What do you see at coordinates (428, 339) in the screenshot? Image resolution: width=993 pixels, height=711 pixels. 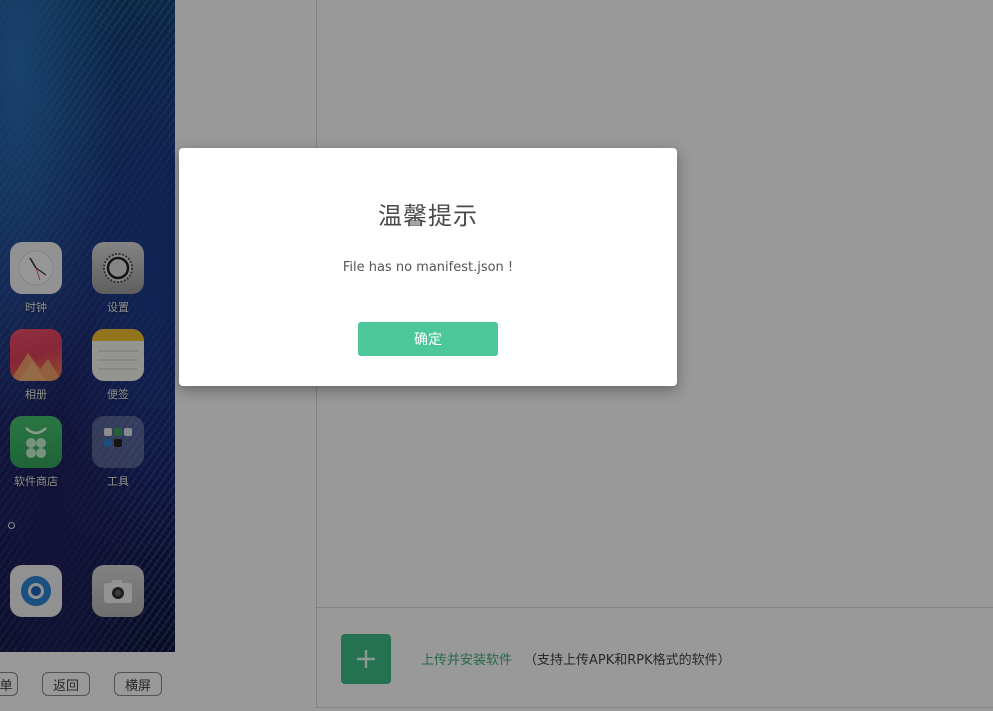 I see `confirm-button: 确定` at bounding box center [428, 339].